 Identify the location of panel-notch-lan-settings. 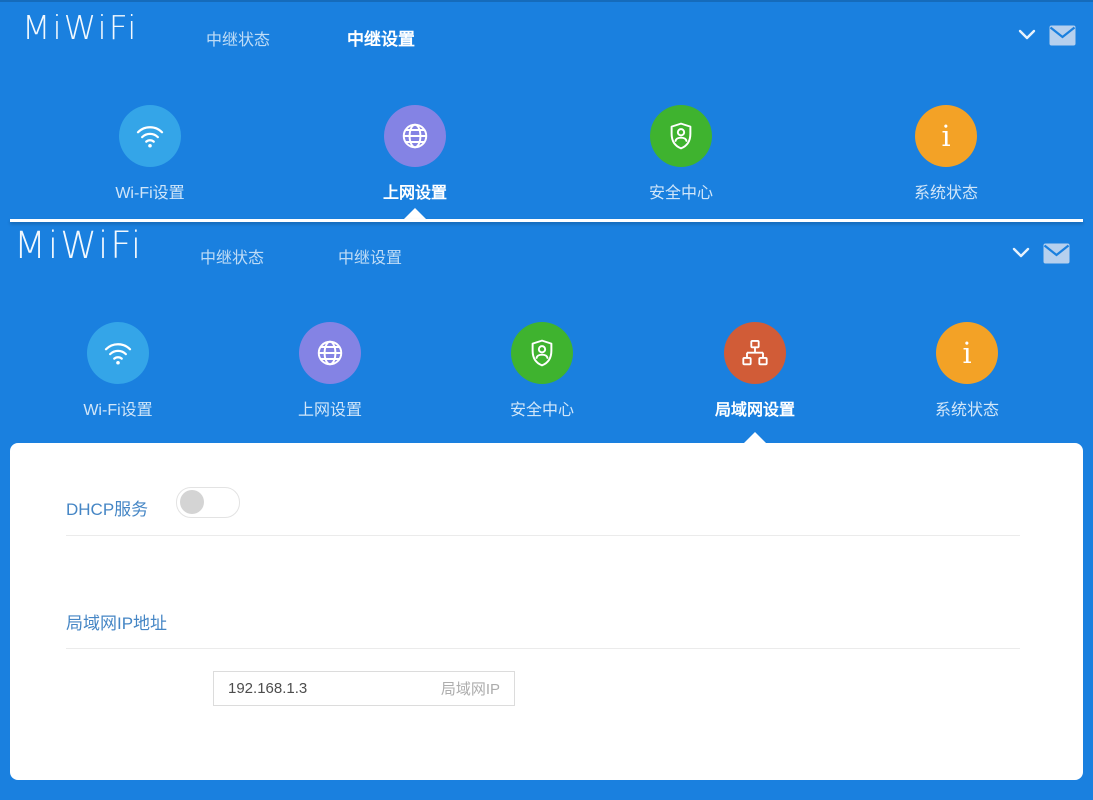
(755, 437).